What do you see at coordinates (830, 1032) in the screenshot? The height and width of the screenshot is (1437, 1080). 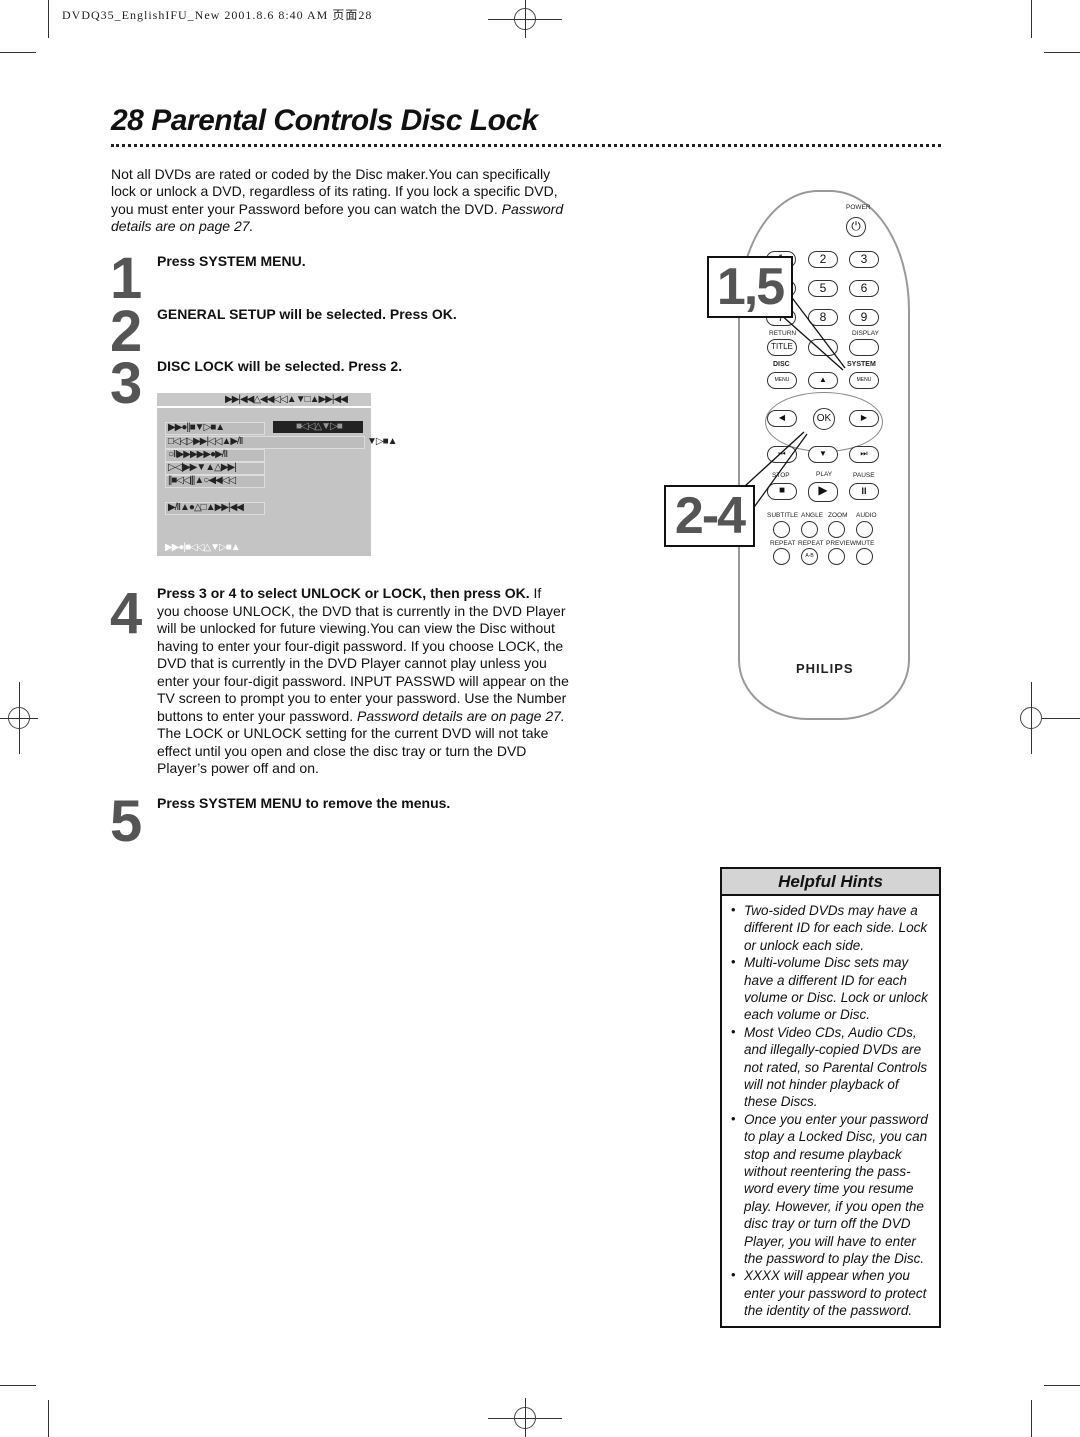 I see `hint-line: Most Video CDs, Audio CDs,` at bounding box center [830, 1032].